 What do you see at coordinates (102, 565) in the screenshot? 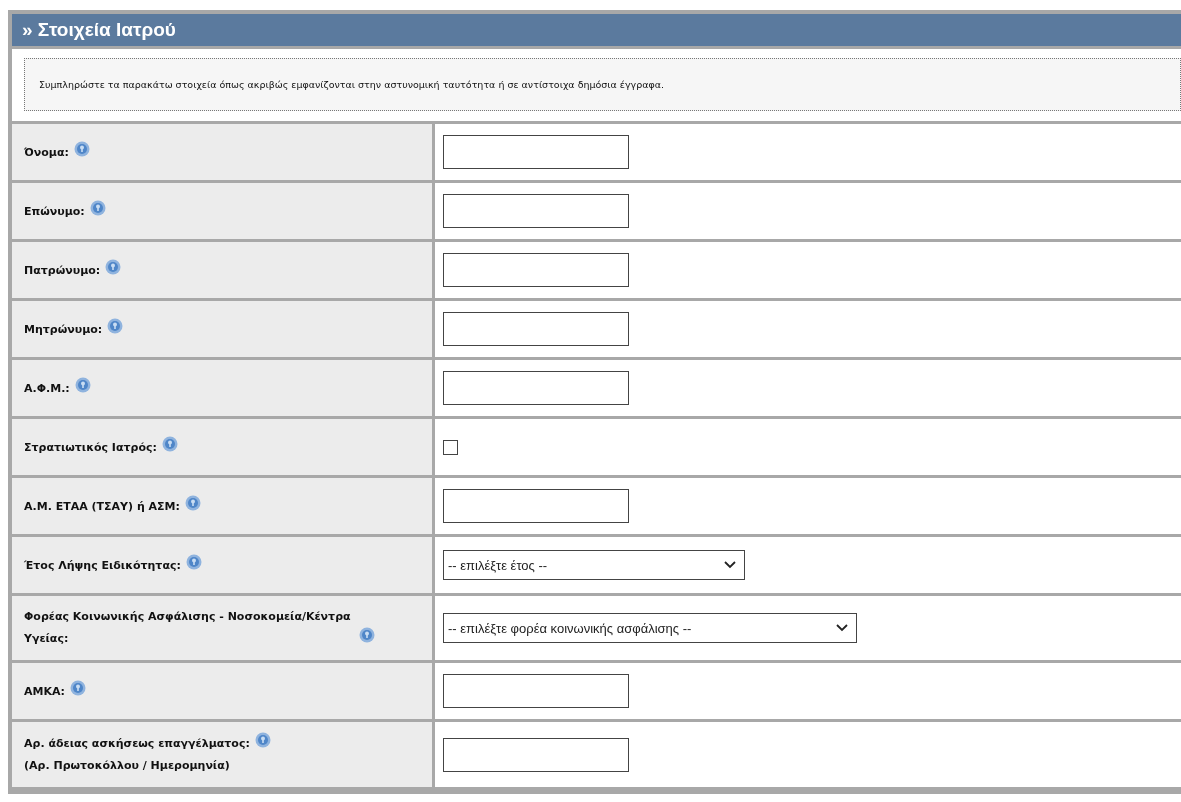
I see `field-label: Έτος Λήψης Ειδικότητας:` at bounding box center [102, 565].